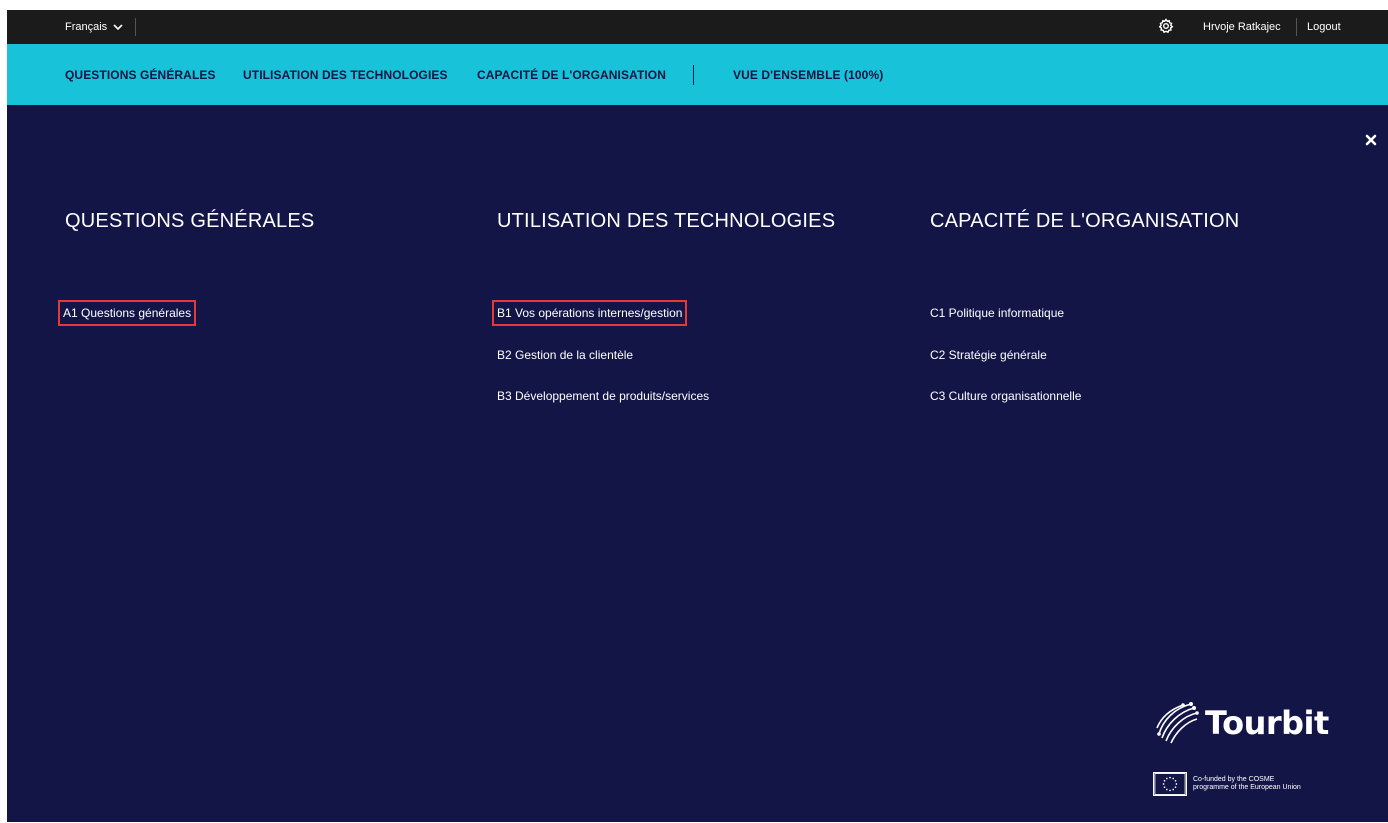  What do you see at coordinates (565, 355) in the screenshot?
I see `menu-link-b2: B2 Gestion de la clientèle` at bounding box center [565, 355].